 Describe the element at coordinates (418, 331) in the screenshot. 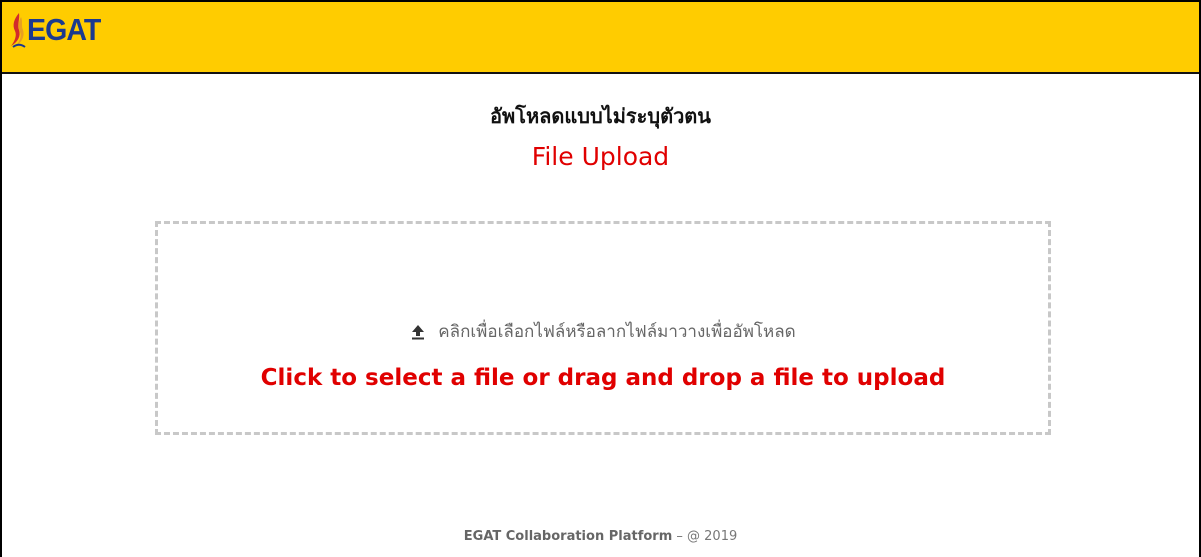

I see `upload-icon` at that location.